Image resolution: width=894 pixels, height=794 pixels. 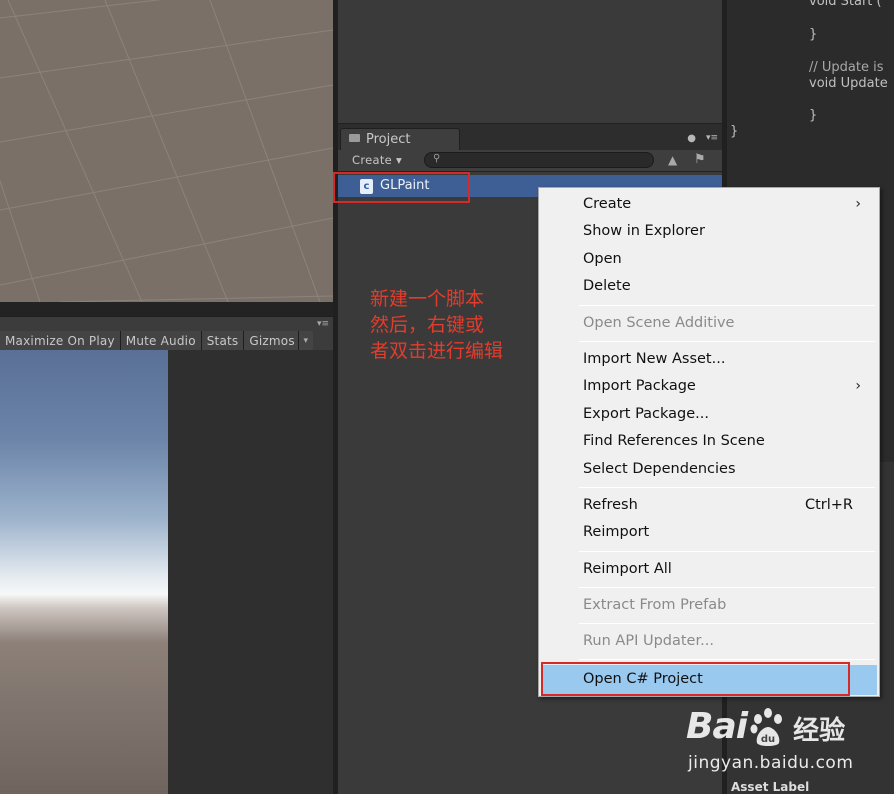 I want to click on menu-item-reimport: Reimport, so click(x=709, y=532).